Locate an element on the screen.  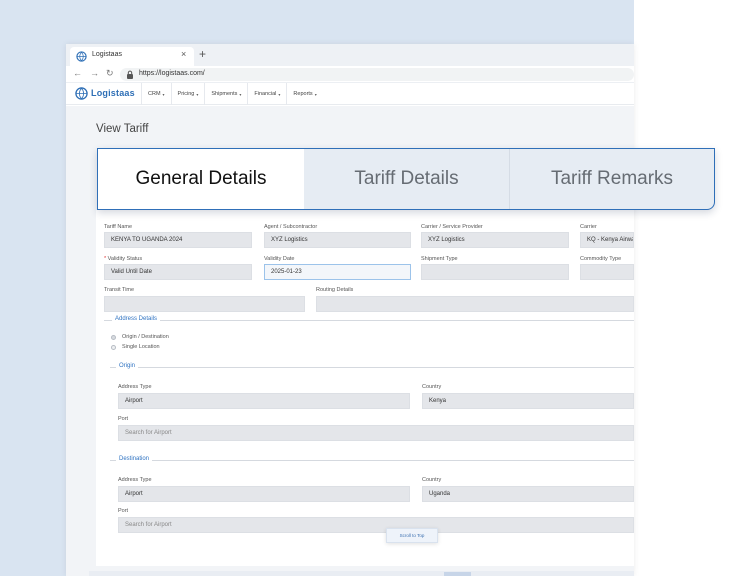
close-tab-icon: × is located at coordinates (183, 54).